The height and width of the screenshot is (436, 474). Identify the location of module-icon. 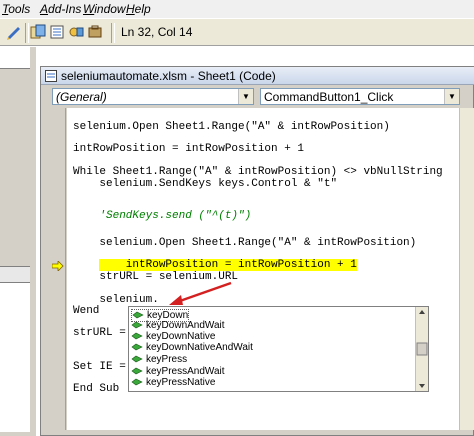
(51, 76).